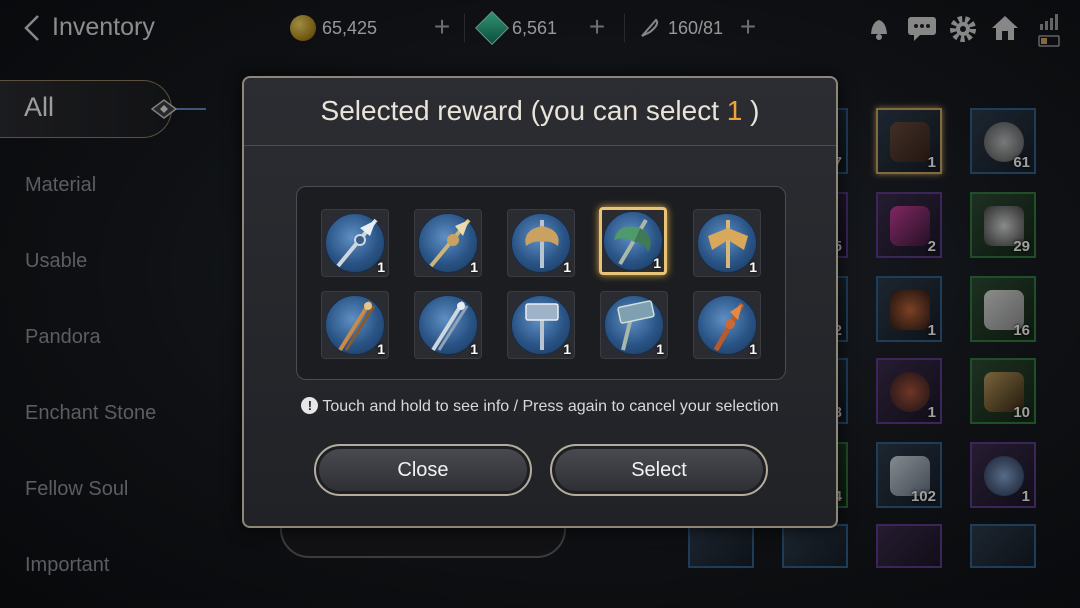  What do you see at coordinates (633, 241) in the screenshot?
I see `reward-item-selected: 1` at bounding box center [633, 241].